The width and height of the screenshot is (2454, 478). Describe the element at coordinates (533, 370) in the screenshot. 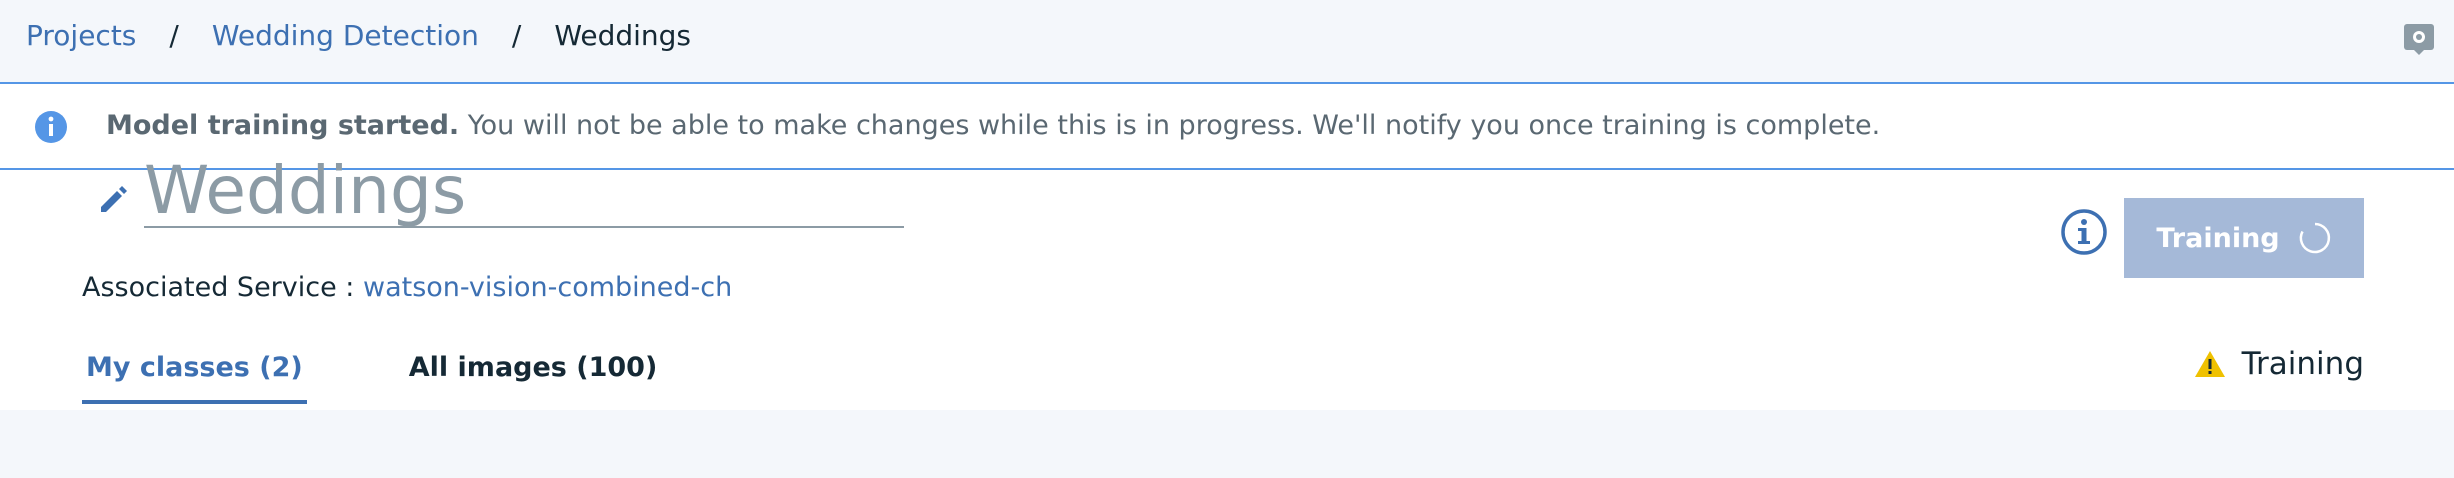

I see `tab-all-images: All images (100)` at that location.